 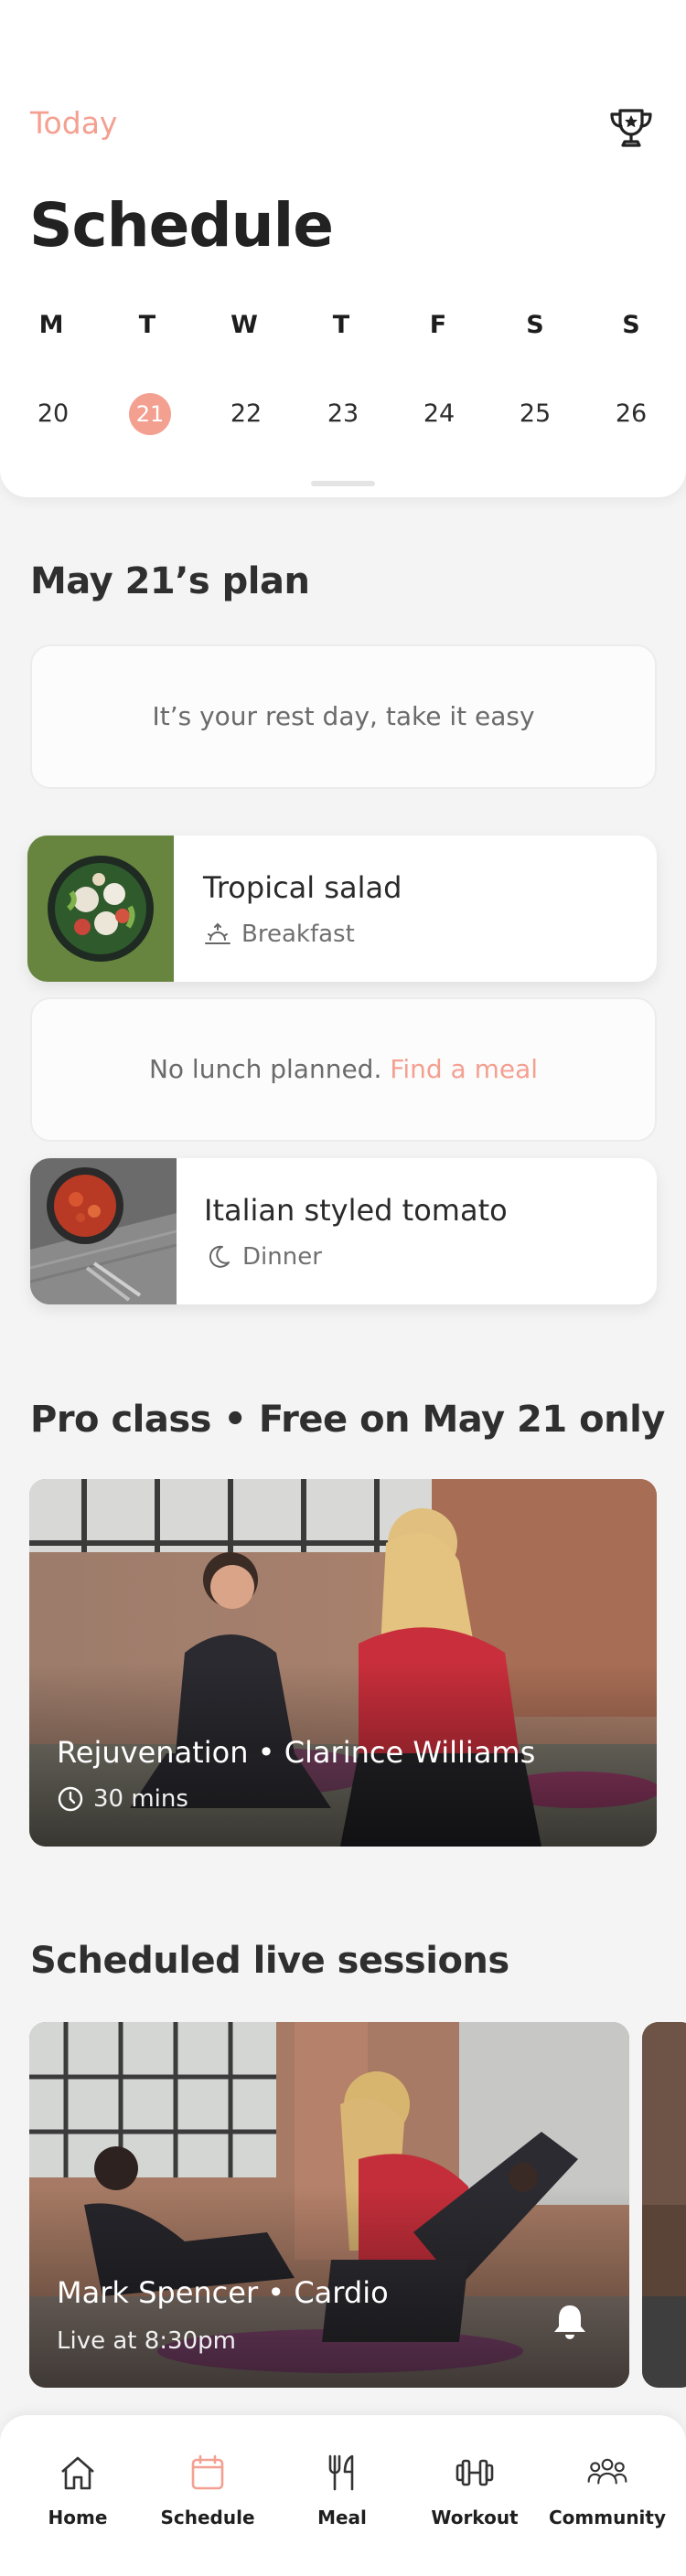 What do you see at coordinates (265, 1069) in the screenshot?
I see `no-lunch-text: No lunch planned.` at bounding box center [265, 1069].